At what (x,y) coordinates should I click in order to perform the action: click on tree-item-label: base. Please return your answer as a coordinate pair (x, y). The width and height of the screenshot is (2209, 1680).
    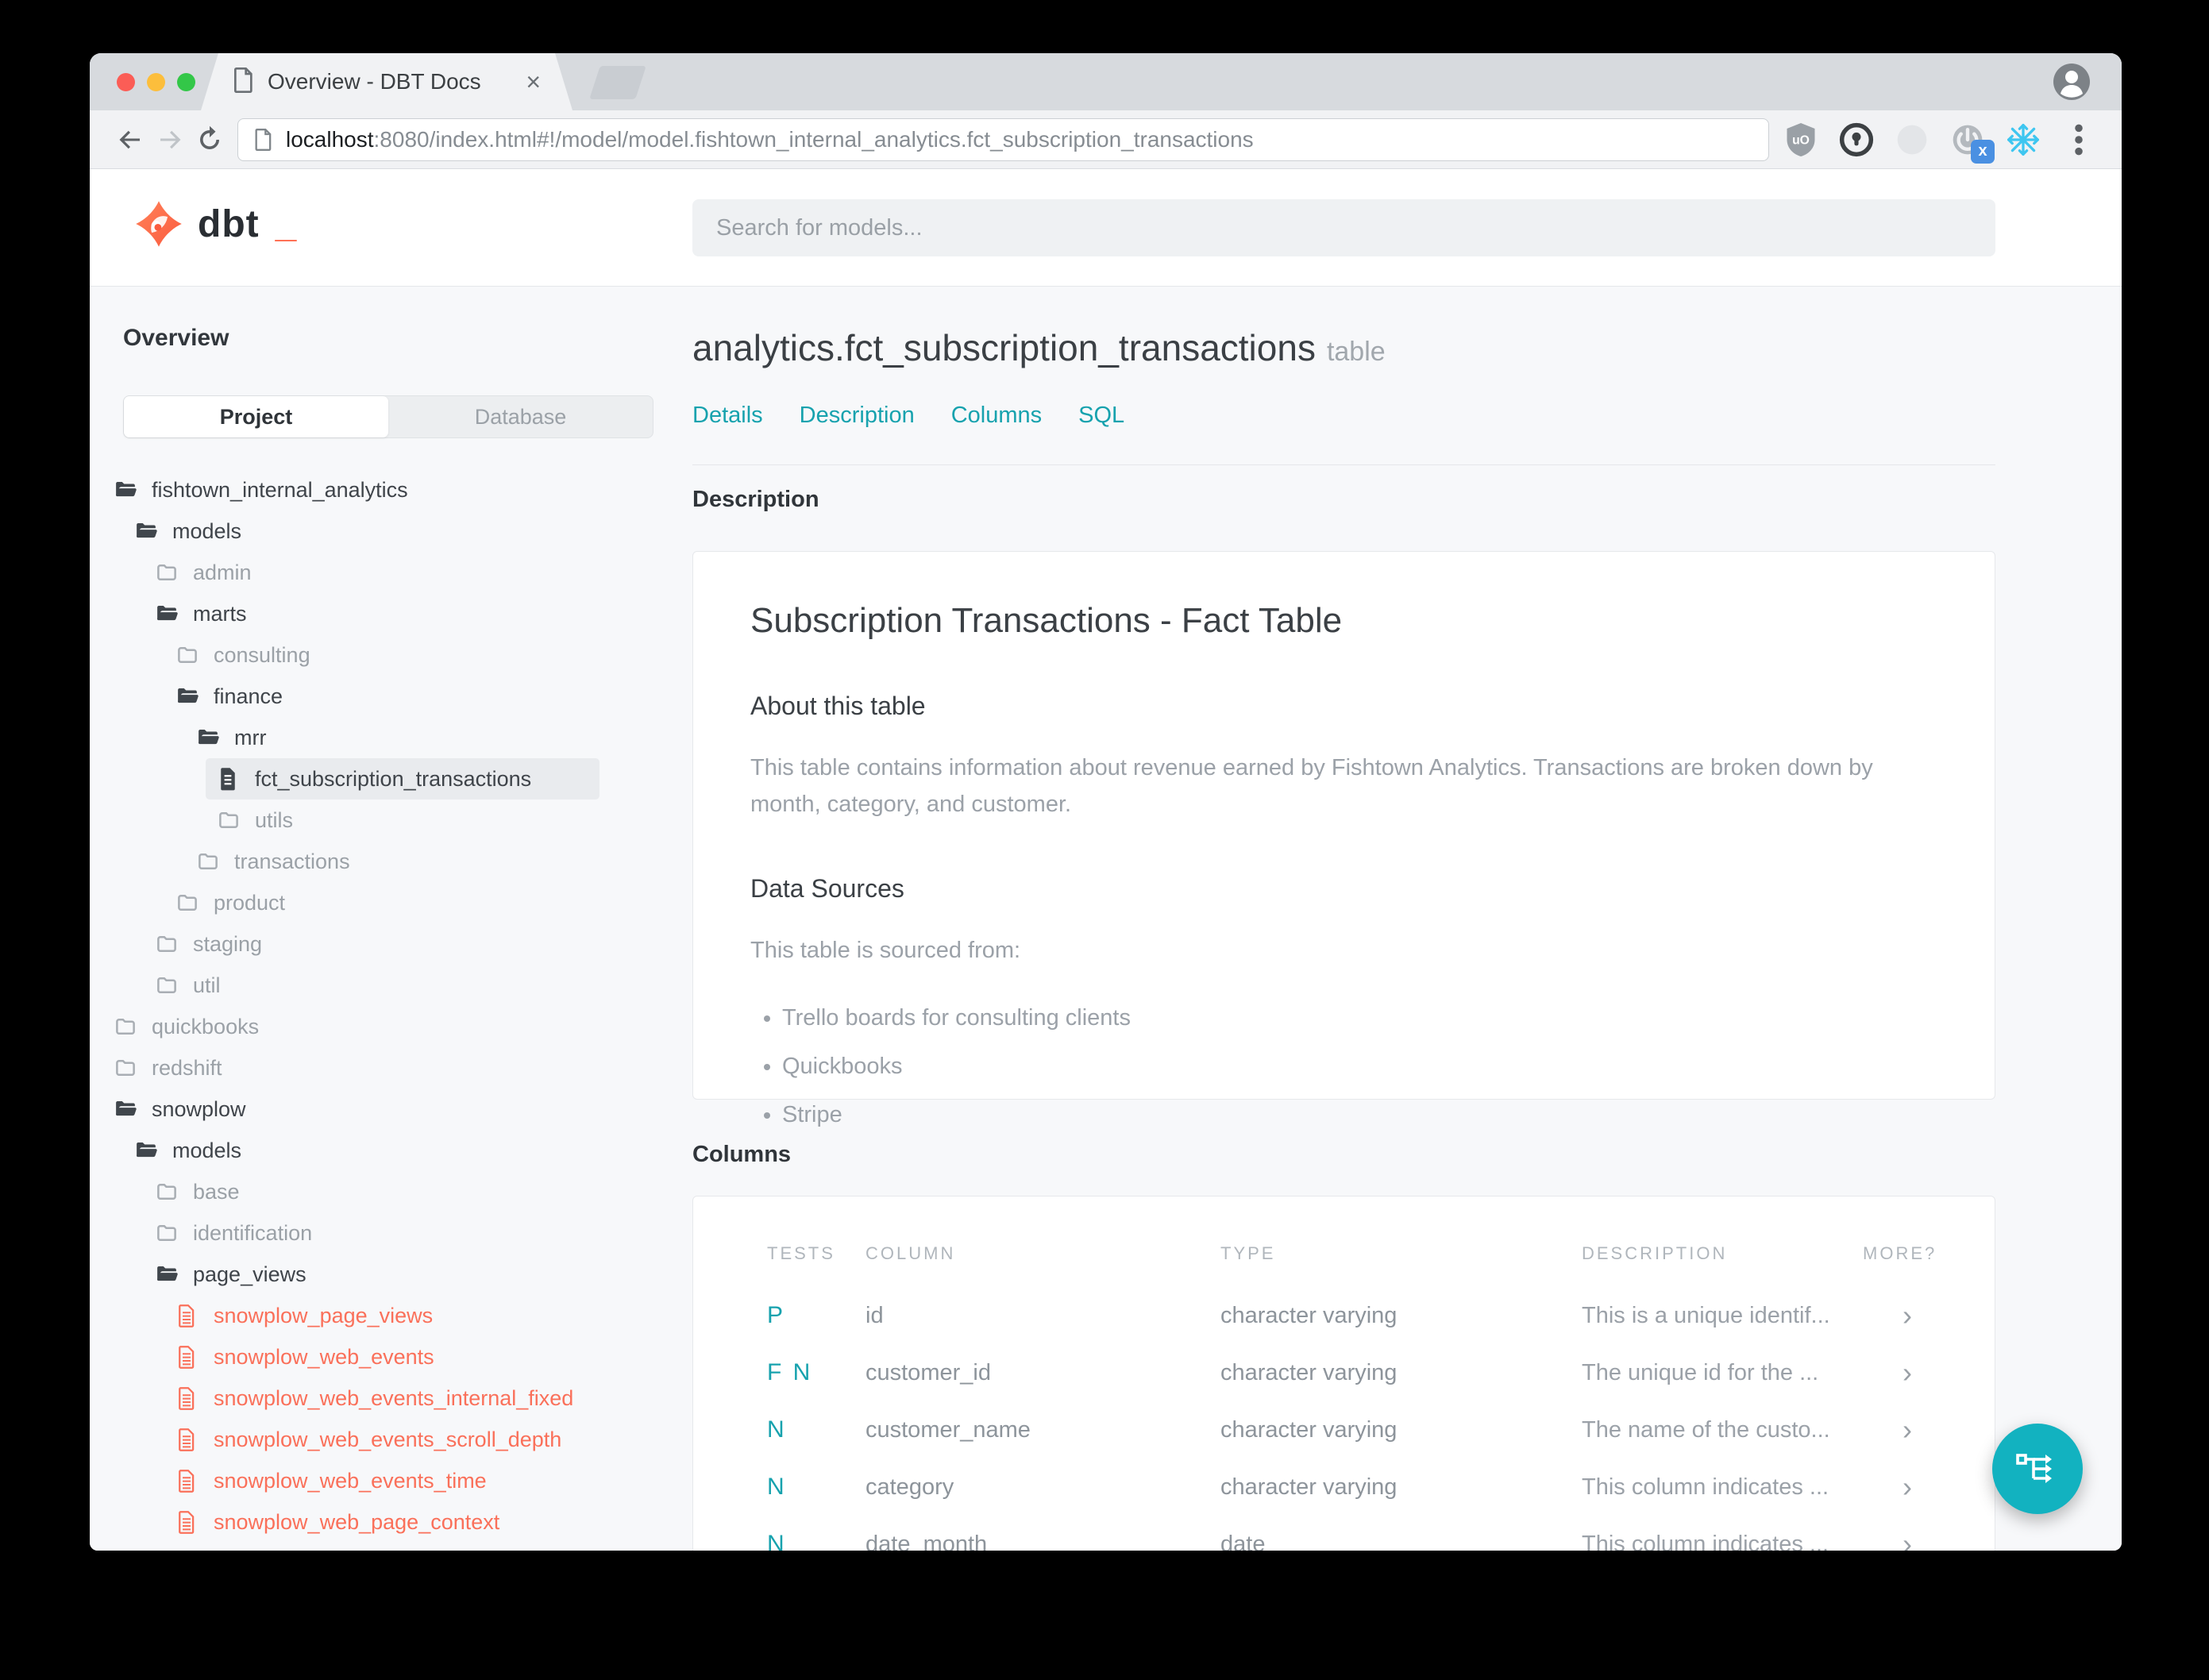
    Looking at the image, I should click on (216, 1191).